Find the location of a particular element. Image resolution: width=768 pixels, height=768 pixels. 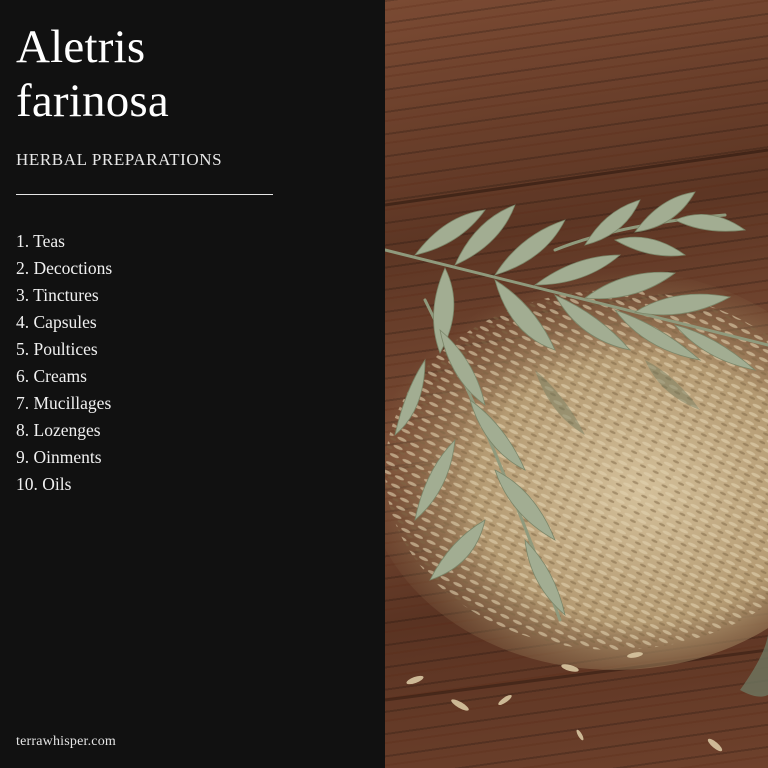

subtitle: HERBAL PREPARATIONS is located at coordinates (119, 159).